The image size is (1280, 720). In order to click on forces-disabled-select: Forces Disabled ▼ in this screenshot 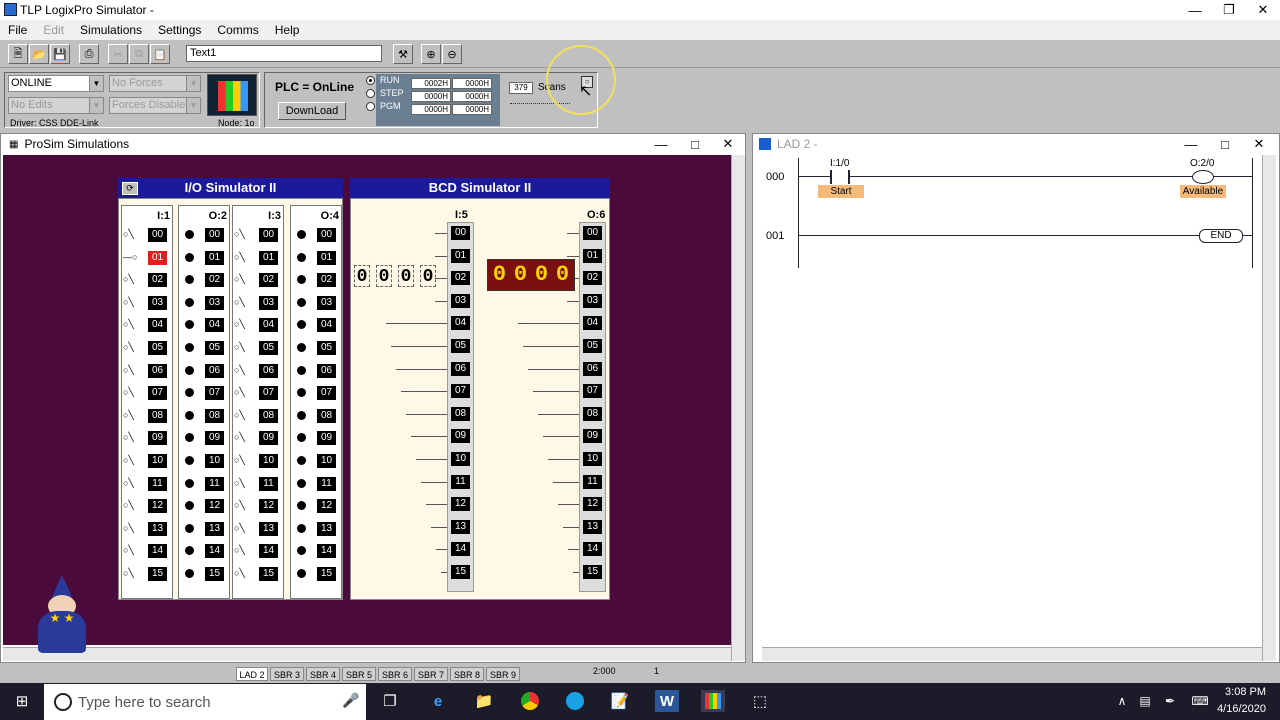, I will do `click(155, 105)`.